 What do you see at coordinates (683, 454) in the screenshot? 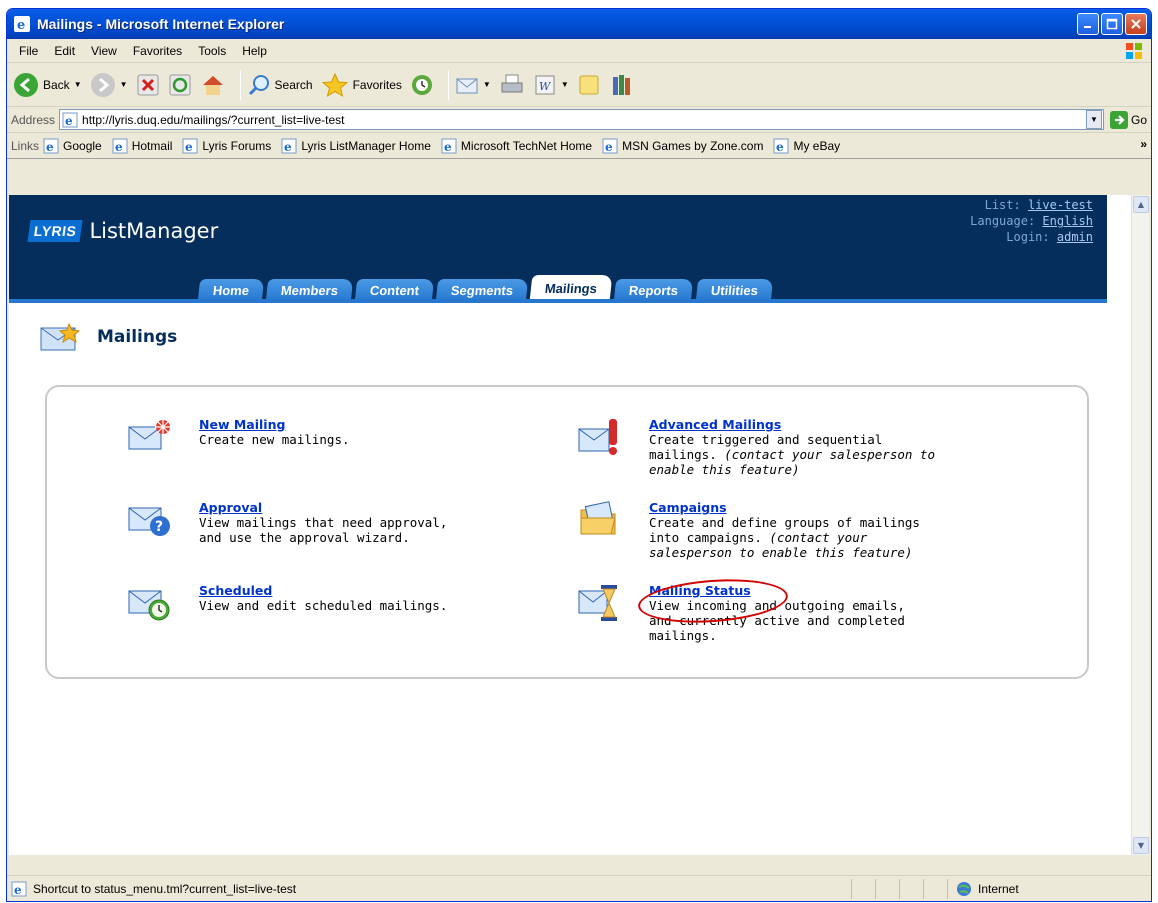
I see `advanced-desc-mailings: mailings.` at bounding box center [683, 454].